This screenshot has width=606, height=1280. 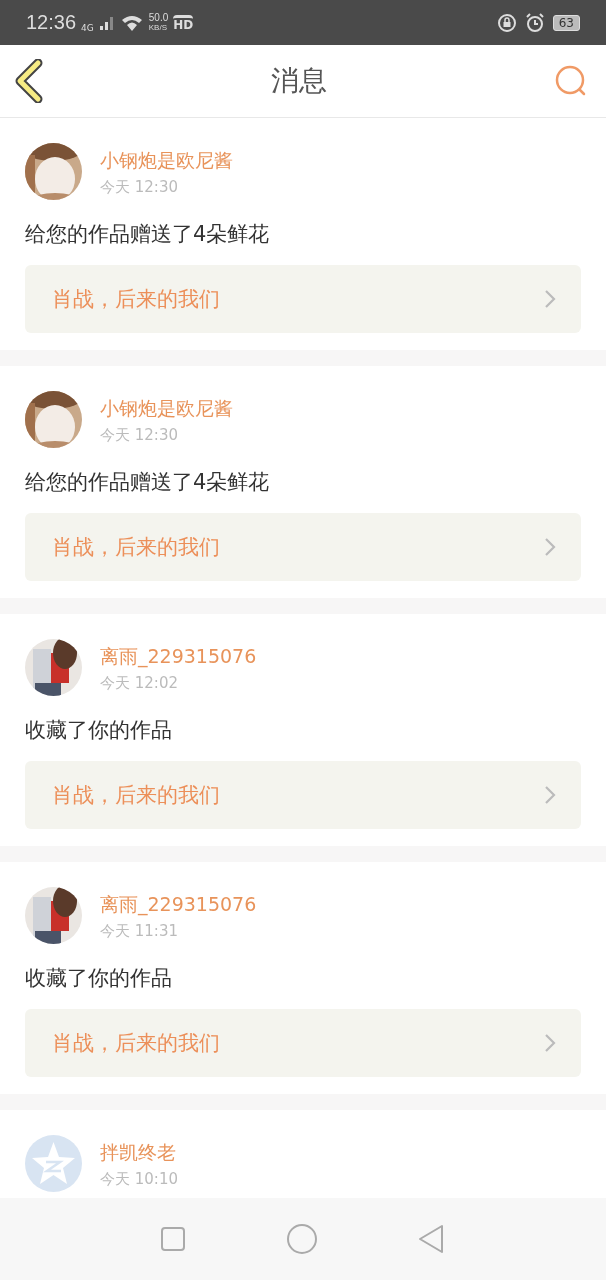 I want to click on clock-time: 12:36, so click(x=51, y=22).